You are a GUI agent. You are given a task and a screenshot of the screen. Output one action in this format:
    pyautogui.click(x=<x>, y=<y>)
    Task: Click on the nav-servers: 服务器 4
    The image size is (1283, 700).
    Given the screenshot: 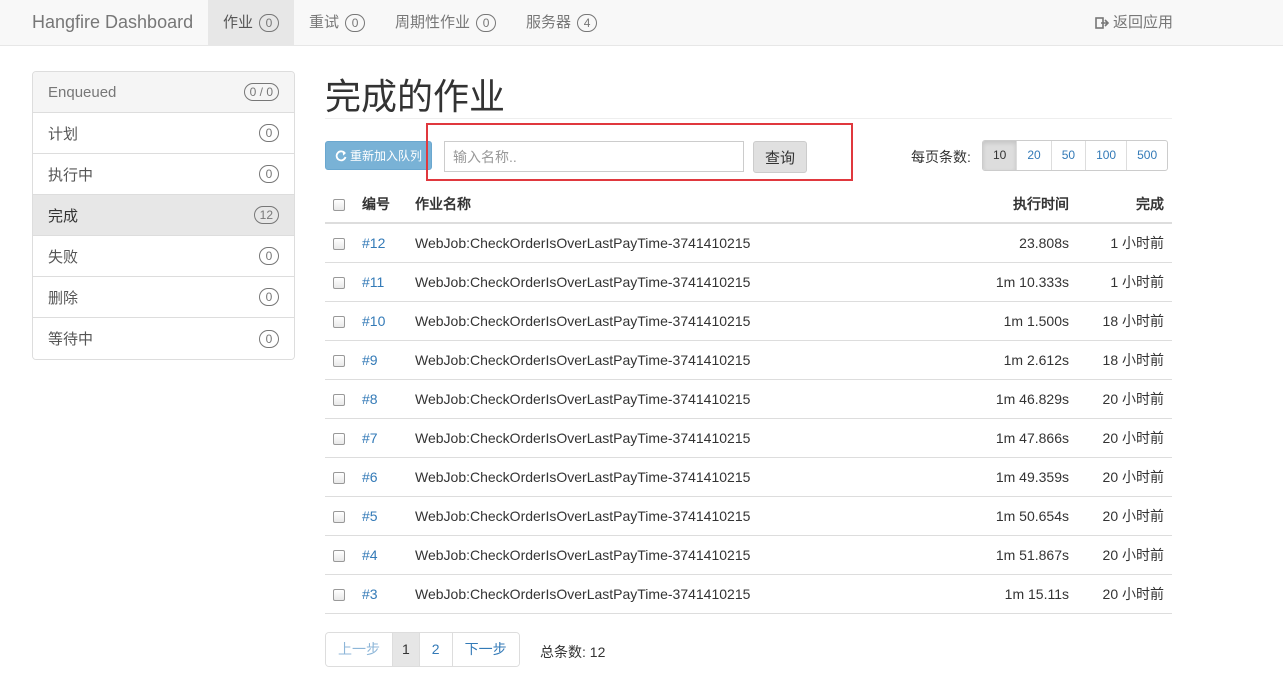 What is the action you would take?
    pyautogui.click(x=561, y=23)
    